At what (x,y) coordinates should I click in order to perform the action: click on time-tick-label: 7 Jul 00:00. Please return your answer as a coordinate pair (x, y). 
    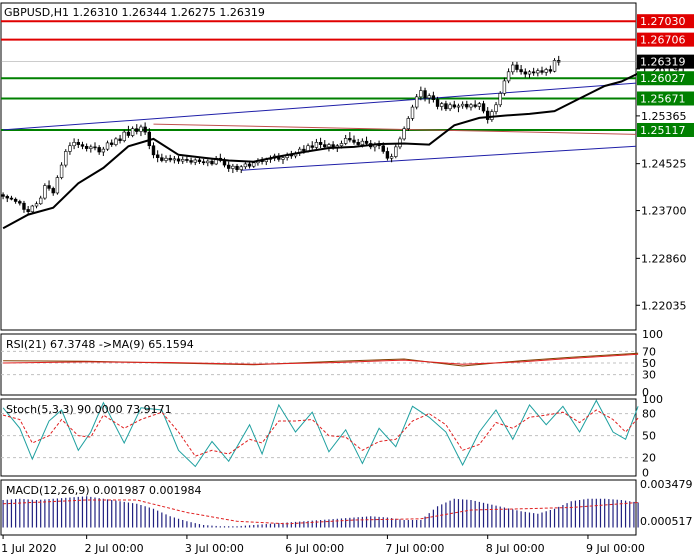
    Looking at the image, I should click on (414, 548).